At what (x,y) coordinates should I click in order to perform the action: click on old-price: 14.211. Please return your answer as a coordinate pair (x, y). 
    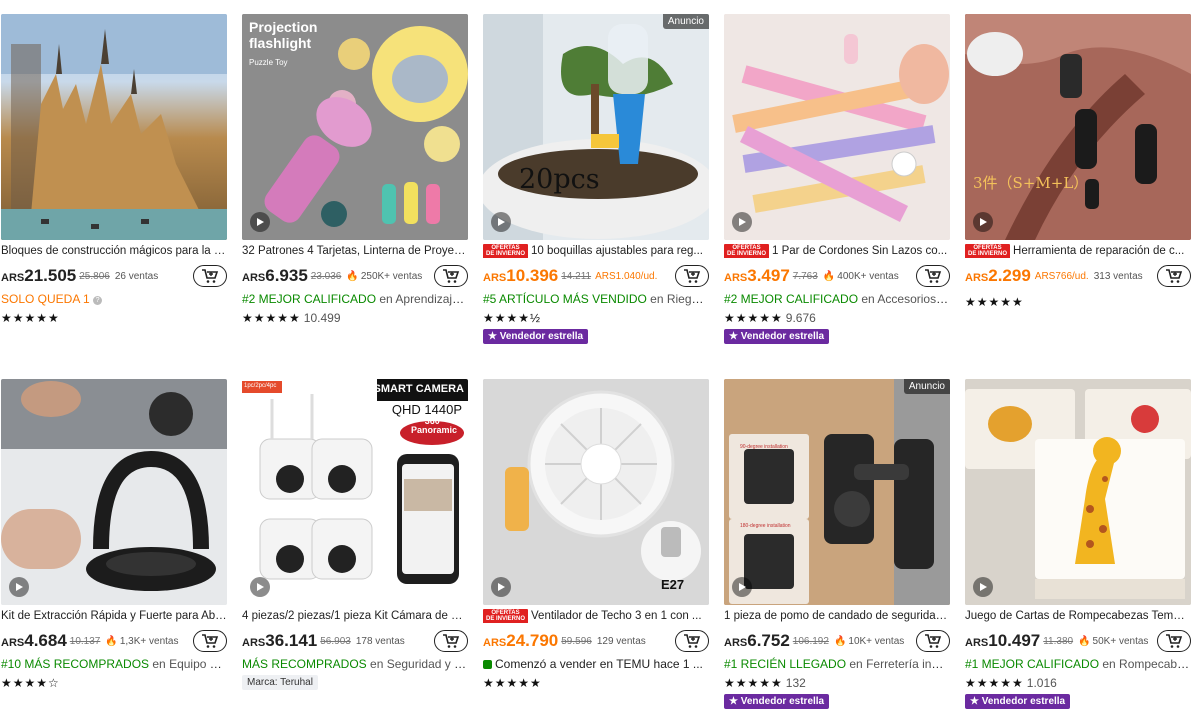
    Looking at the image, I should click on (576, 276).